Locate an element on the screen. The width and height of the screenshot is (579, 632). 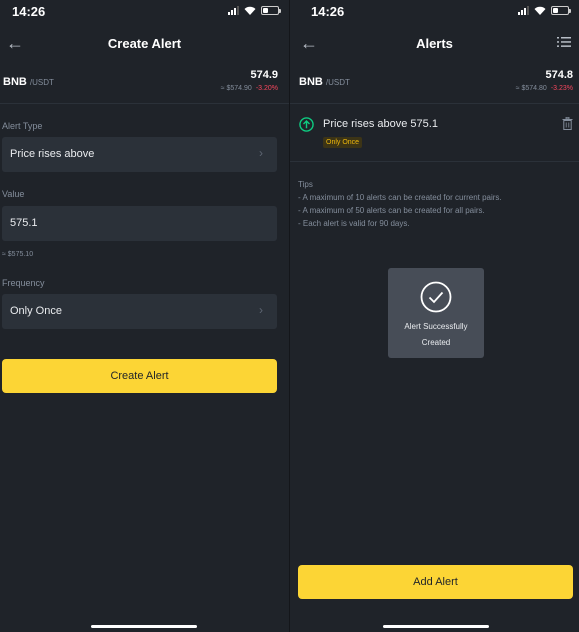
value-input-text: 575.1 is located at coordinates (24, 223).